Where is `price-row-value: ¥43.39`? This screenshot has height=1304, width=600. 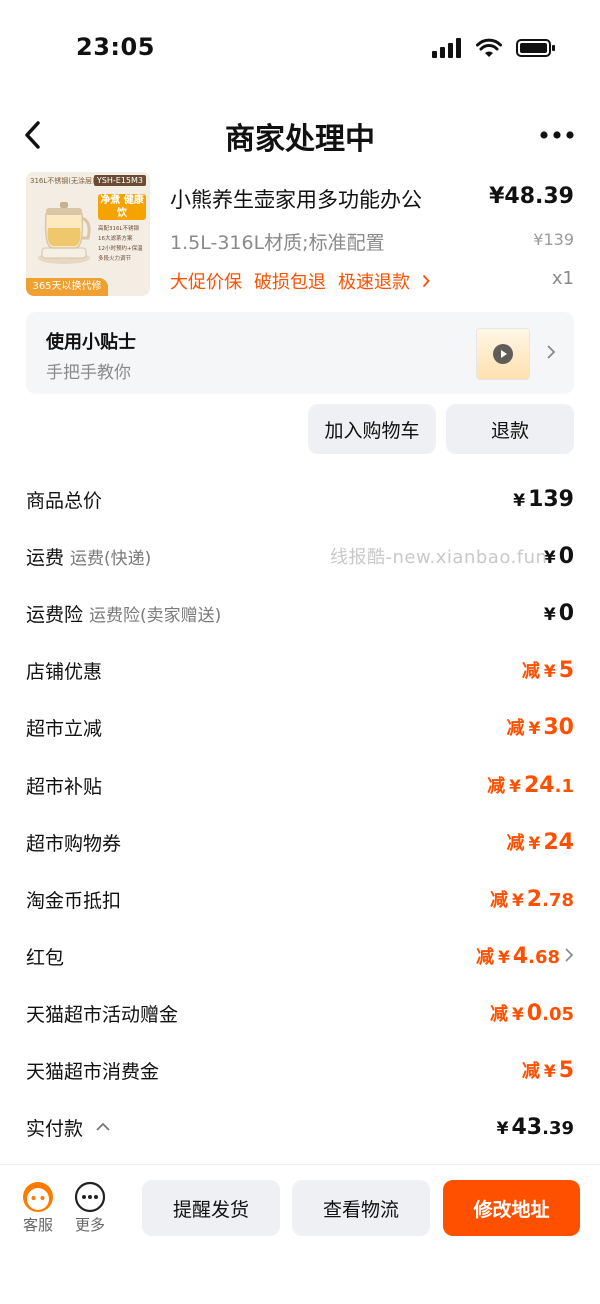
price-row-value: ¥43.39 is located at coordinates (535, 1127).